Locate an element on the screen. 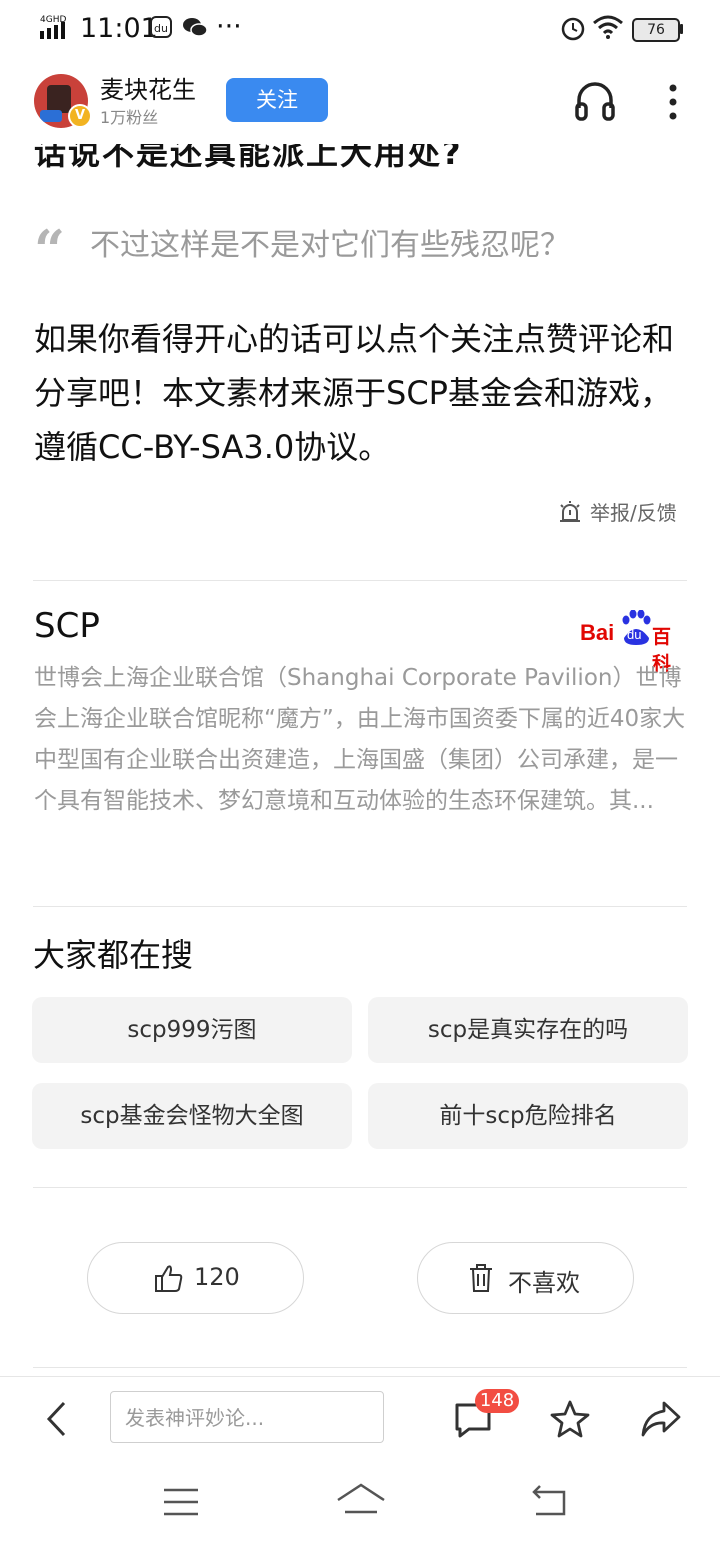 The height and width of the screenshot is (1544, 720). more-notifications-icon: ··· is located at coordinates (229, 26).